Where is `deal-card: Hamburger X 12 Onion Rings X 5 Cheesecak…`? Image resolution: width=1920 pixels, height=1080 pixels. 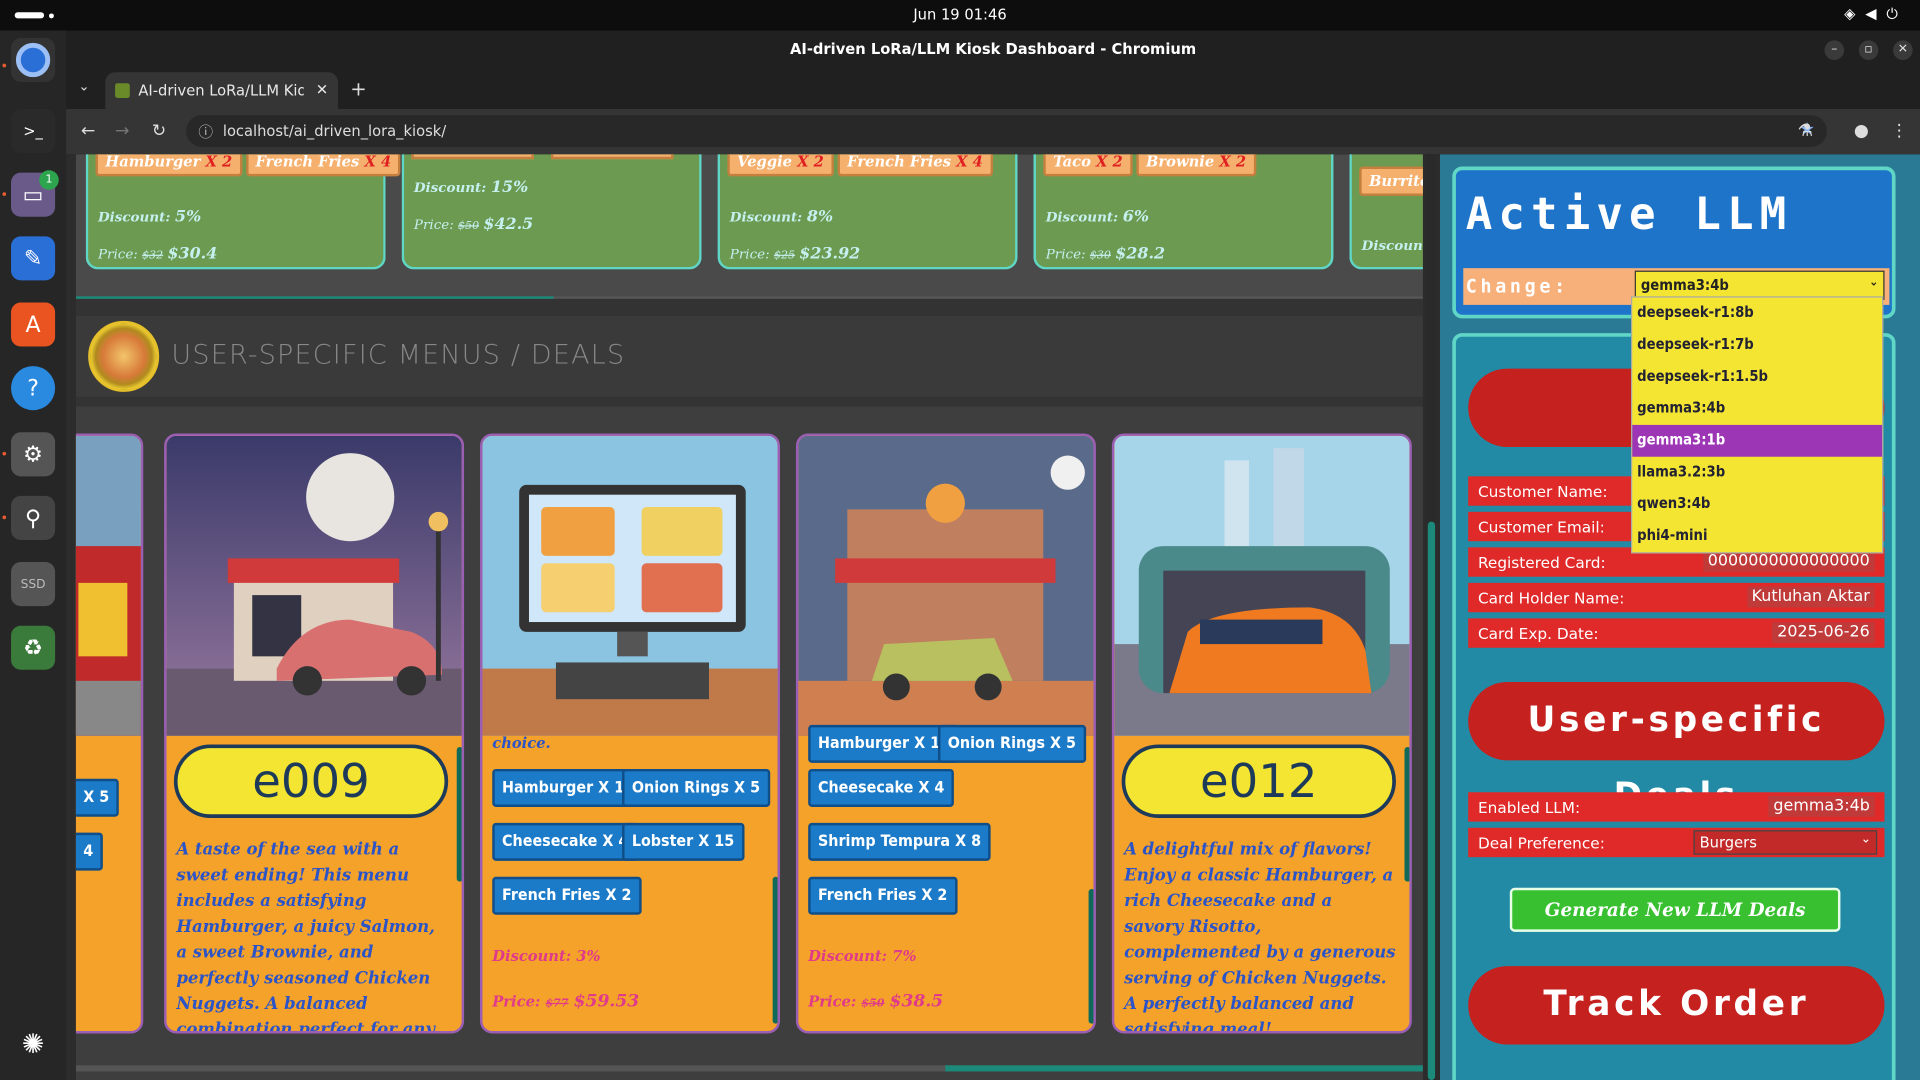 deal-card: Hamburger X 12 Onion Rings X 5 Cheesecak… is located at coordinates (945, 733).